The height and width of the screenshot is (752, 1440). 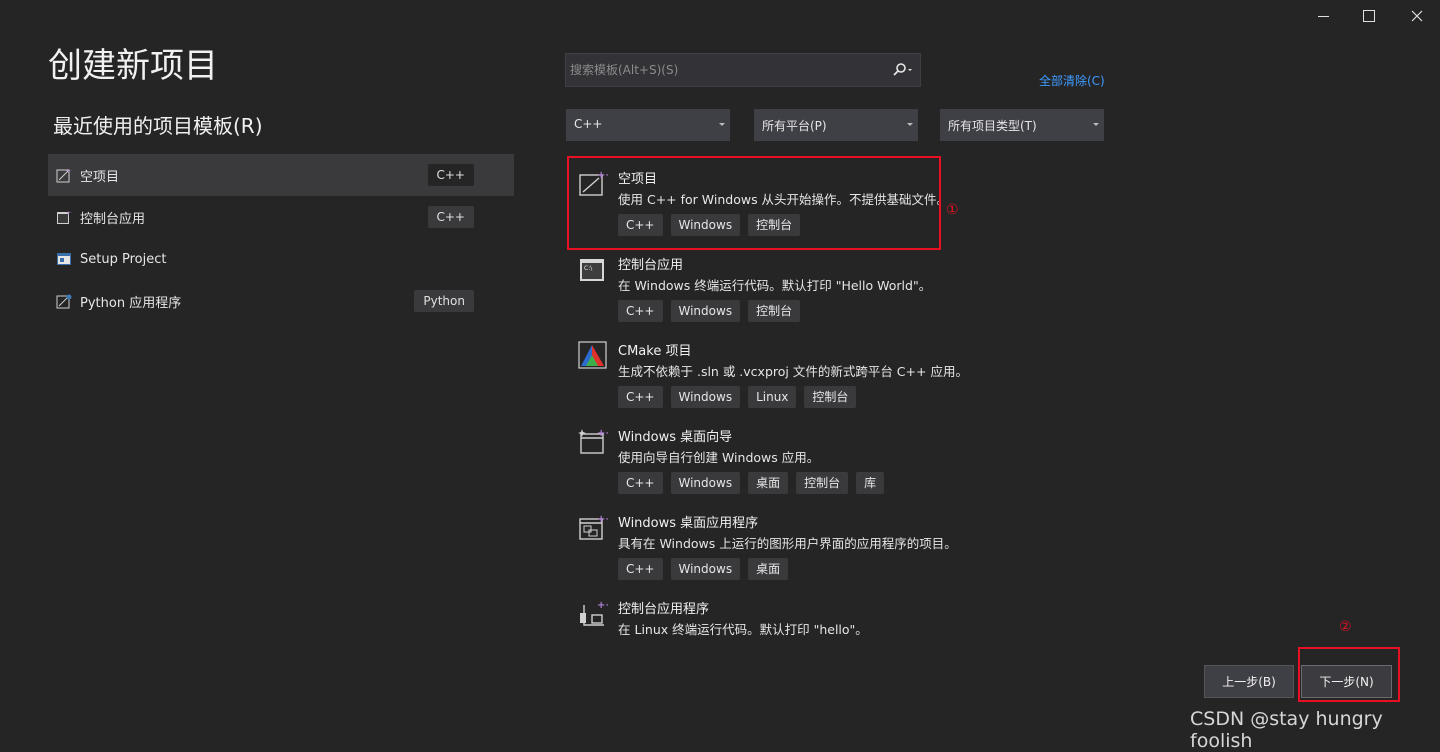 I want to click on template-name: Windows 桌面应用程序, so click(x=688, y=523).